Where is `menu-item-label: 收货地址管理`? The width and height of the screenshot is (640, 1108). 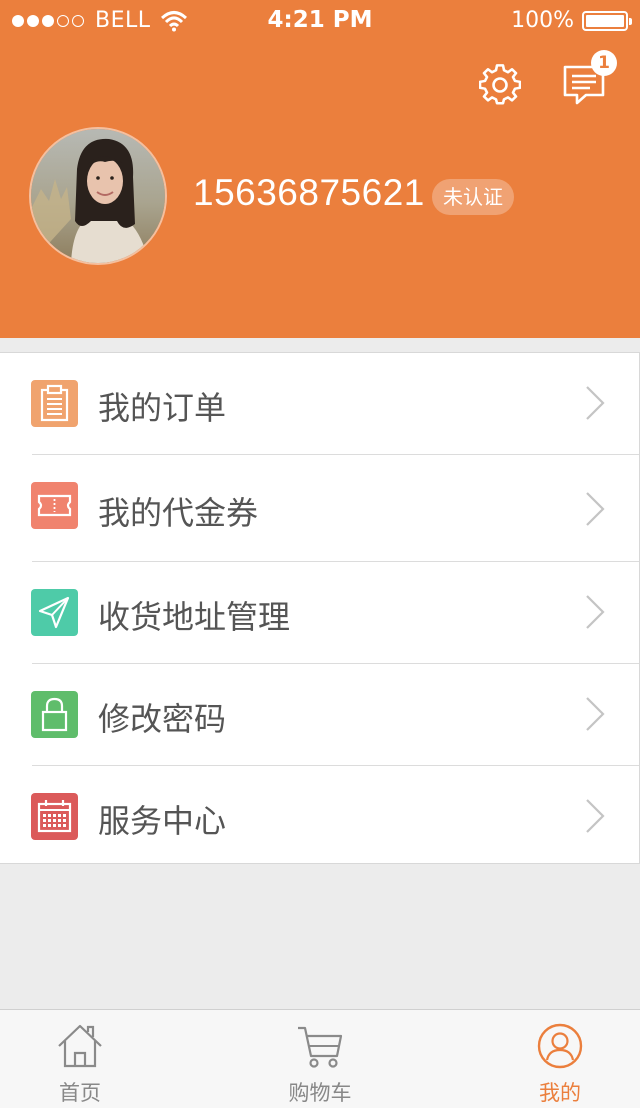
menu-item-label: 收货地址管理 is located at coordinates (194, 617).